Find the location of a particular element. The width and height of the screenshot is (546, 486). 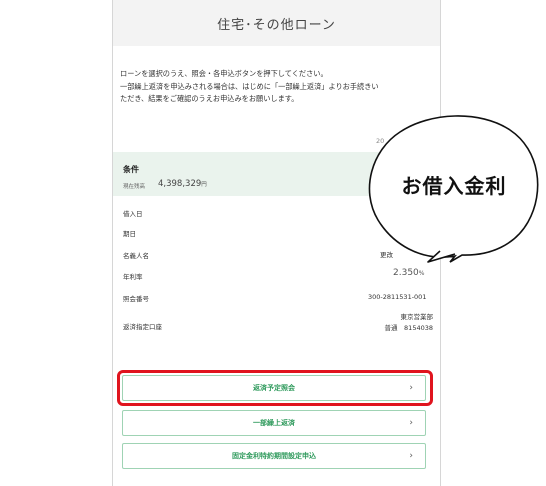

callout-bubble is located at coordinates (453, 189).